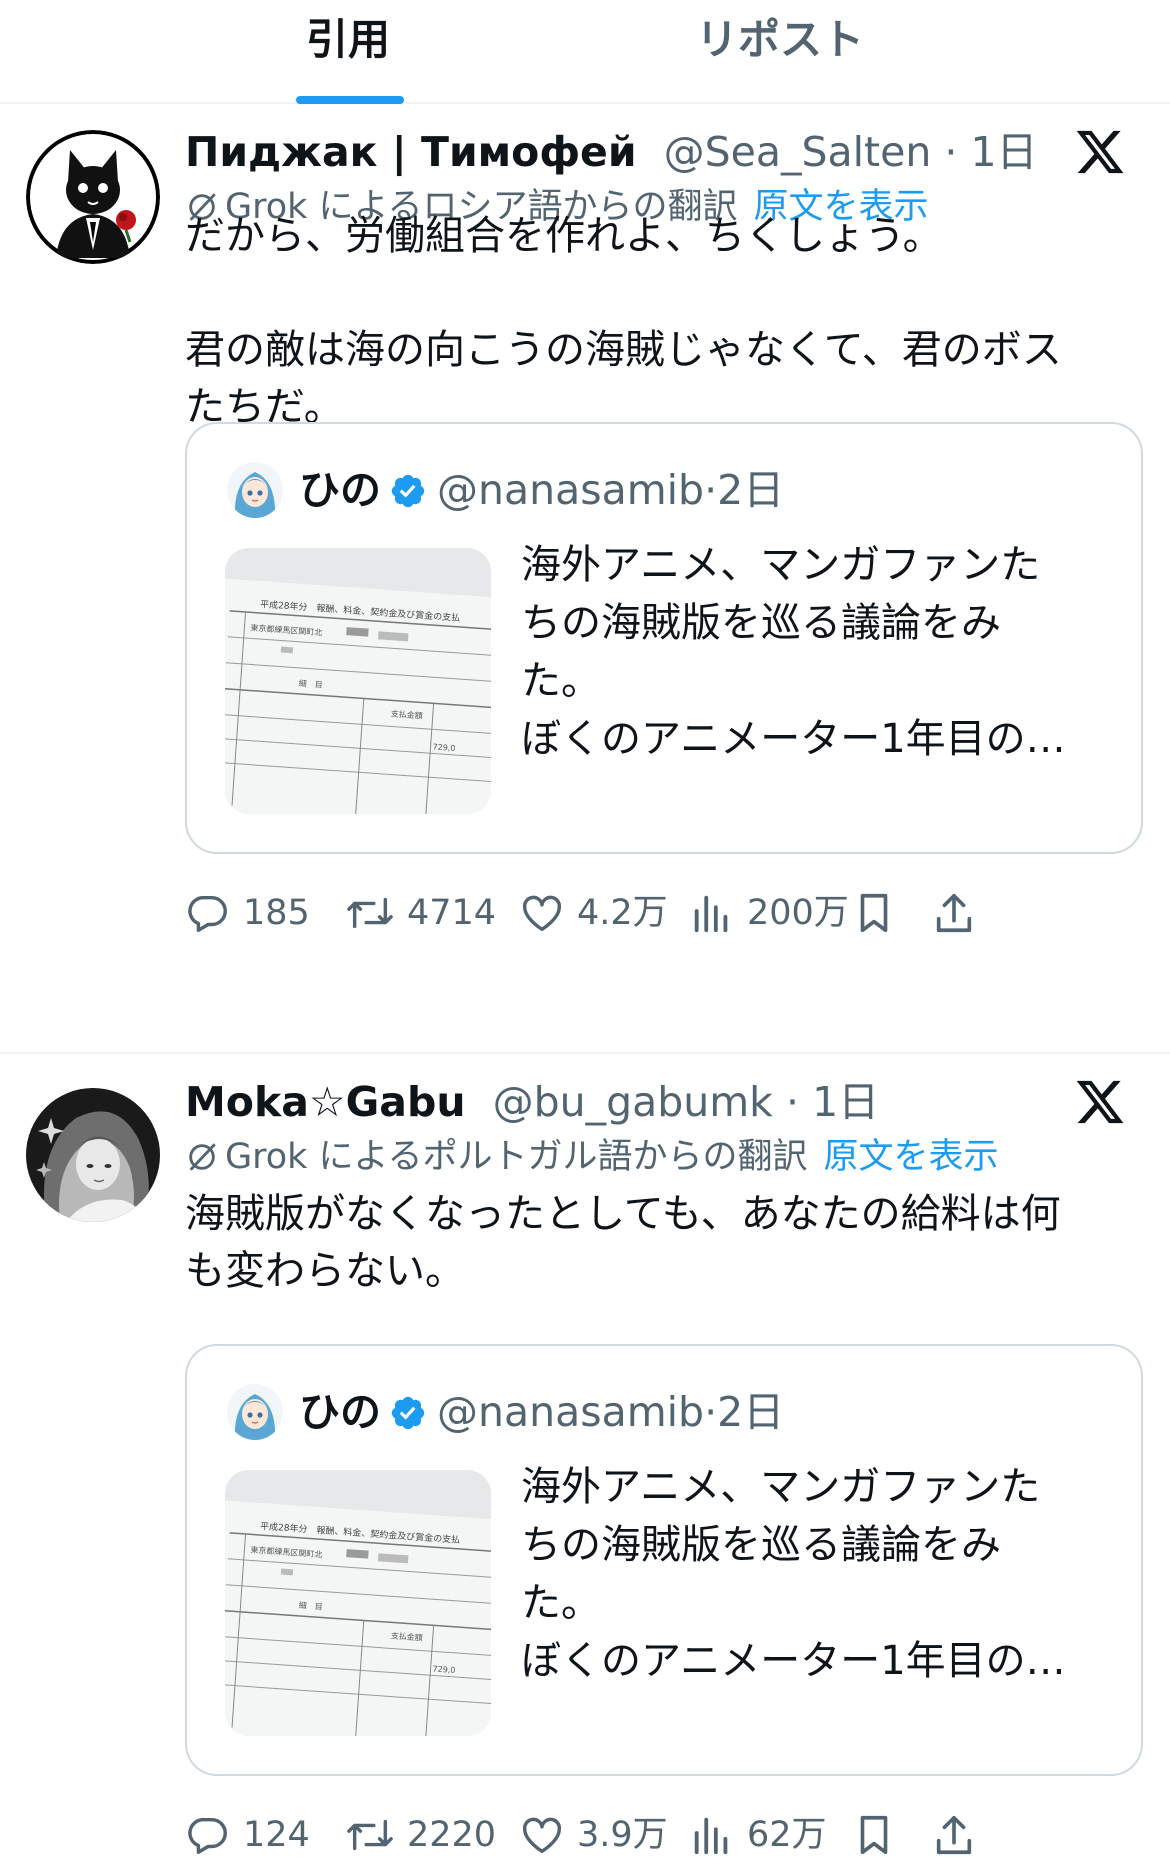 The width and height of the screenshot is (1170, 1871). What do you see at coordinates (798, 913) in the screenshot?
I see `view-count: 200万` at bounding box center [798, 913].